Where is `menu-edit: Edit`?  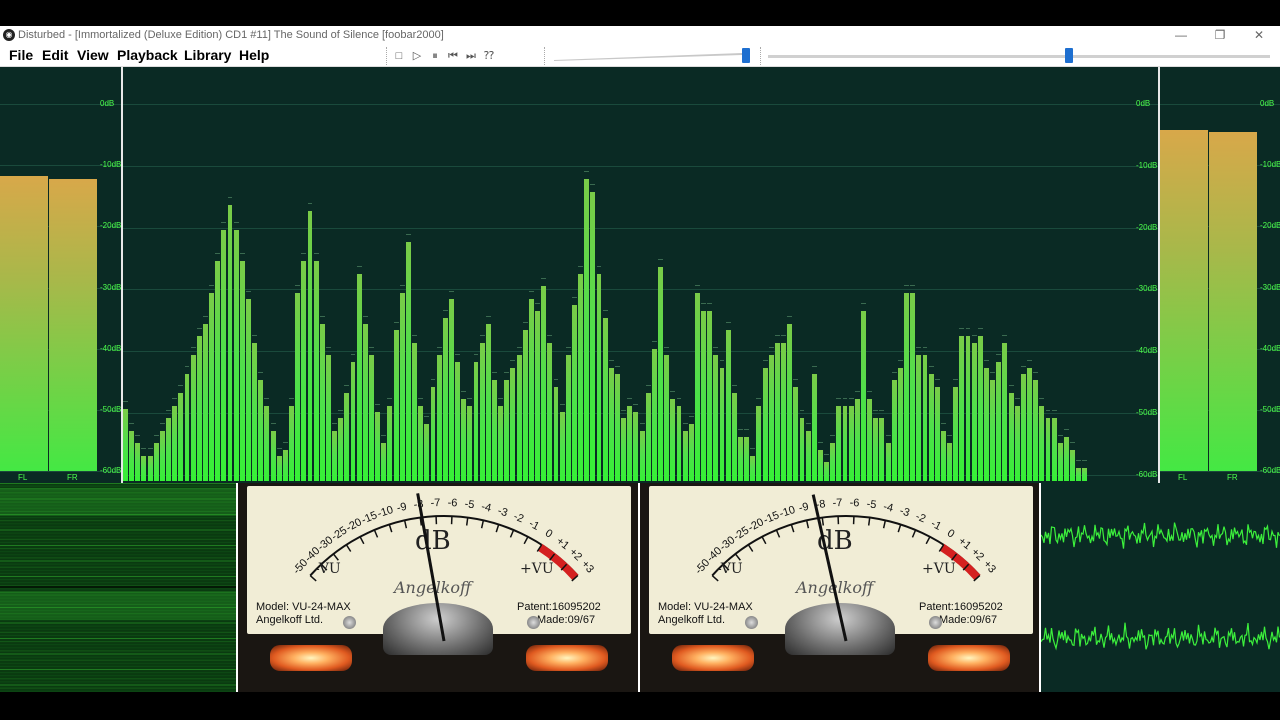
menu-edit: Edit is located at coordinates (55, 55).